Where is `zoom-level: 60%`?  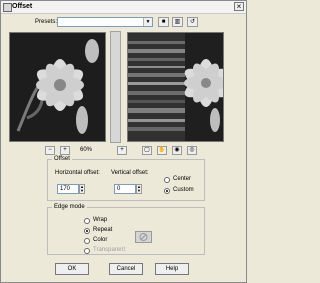 zoom-level: 60% is located at coordinates (86, 150).